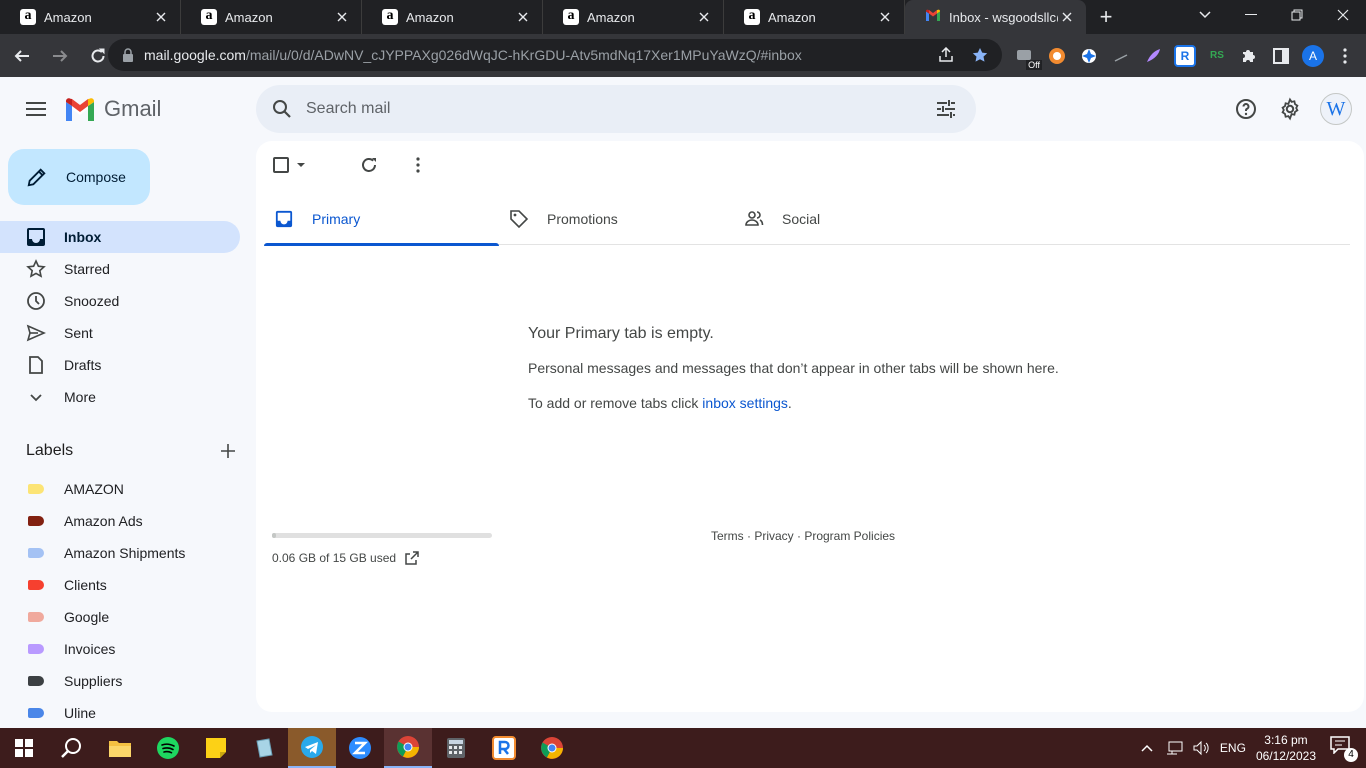  I want to click on extension-off-icon: Off, so click(1028, 57).